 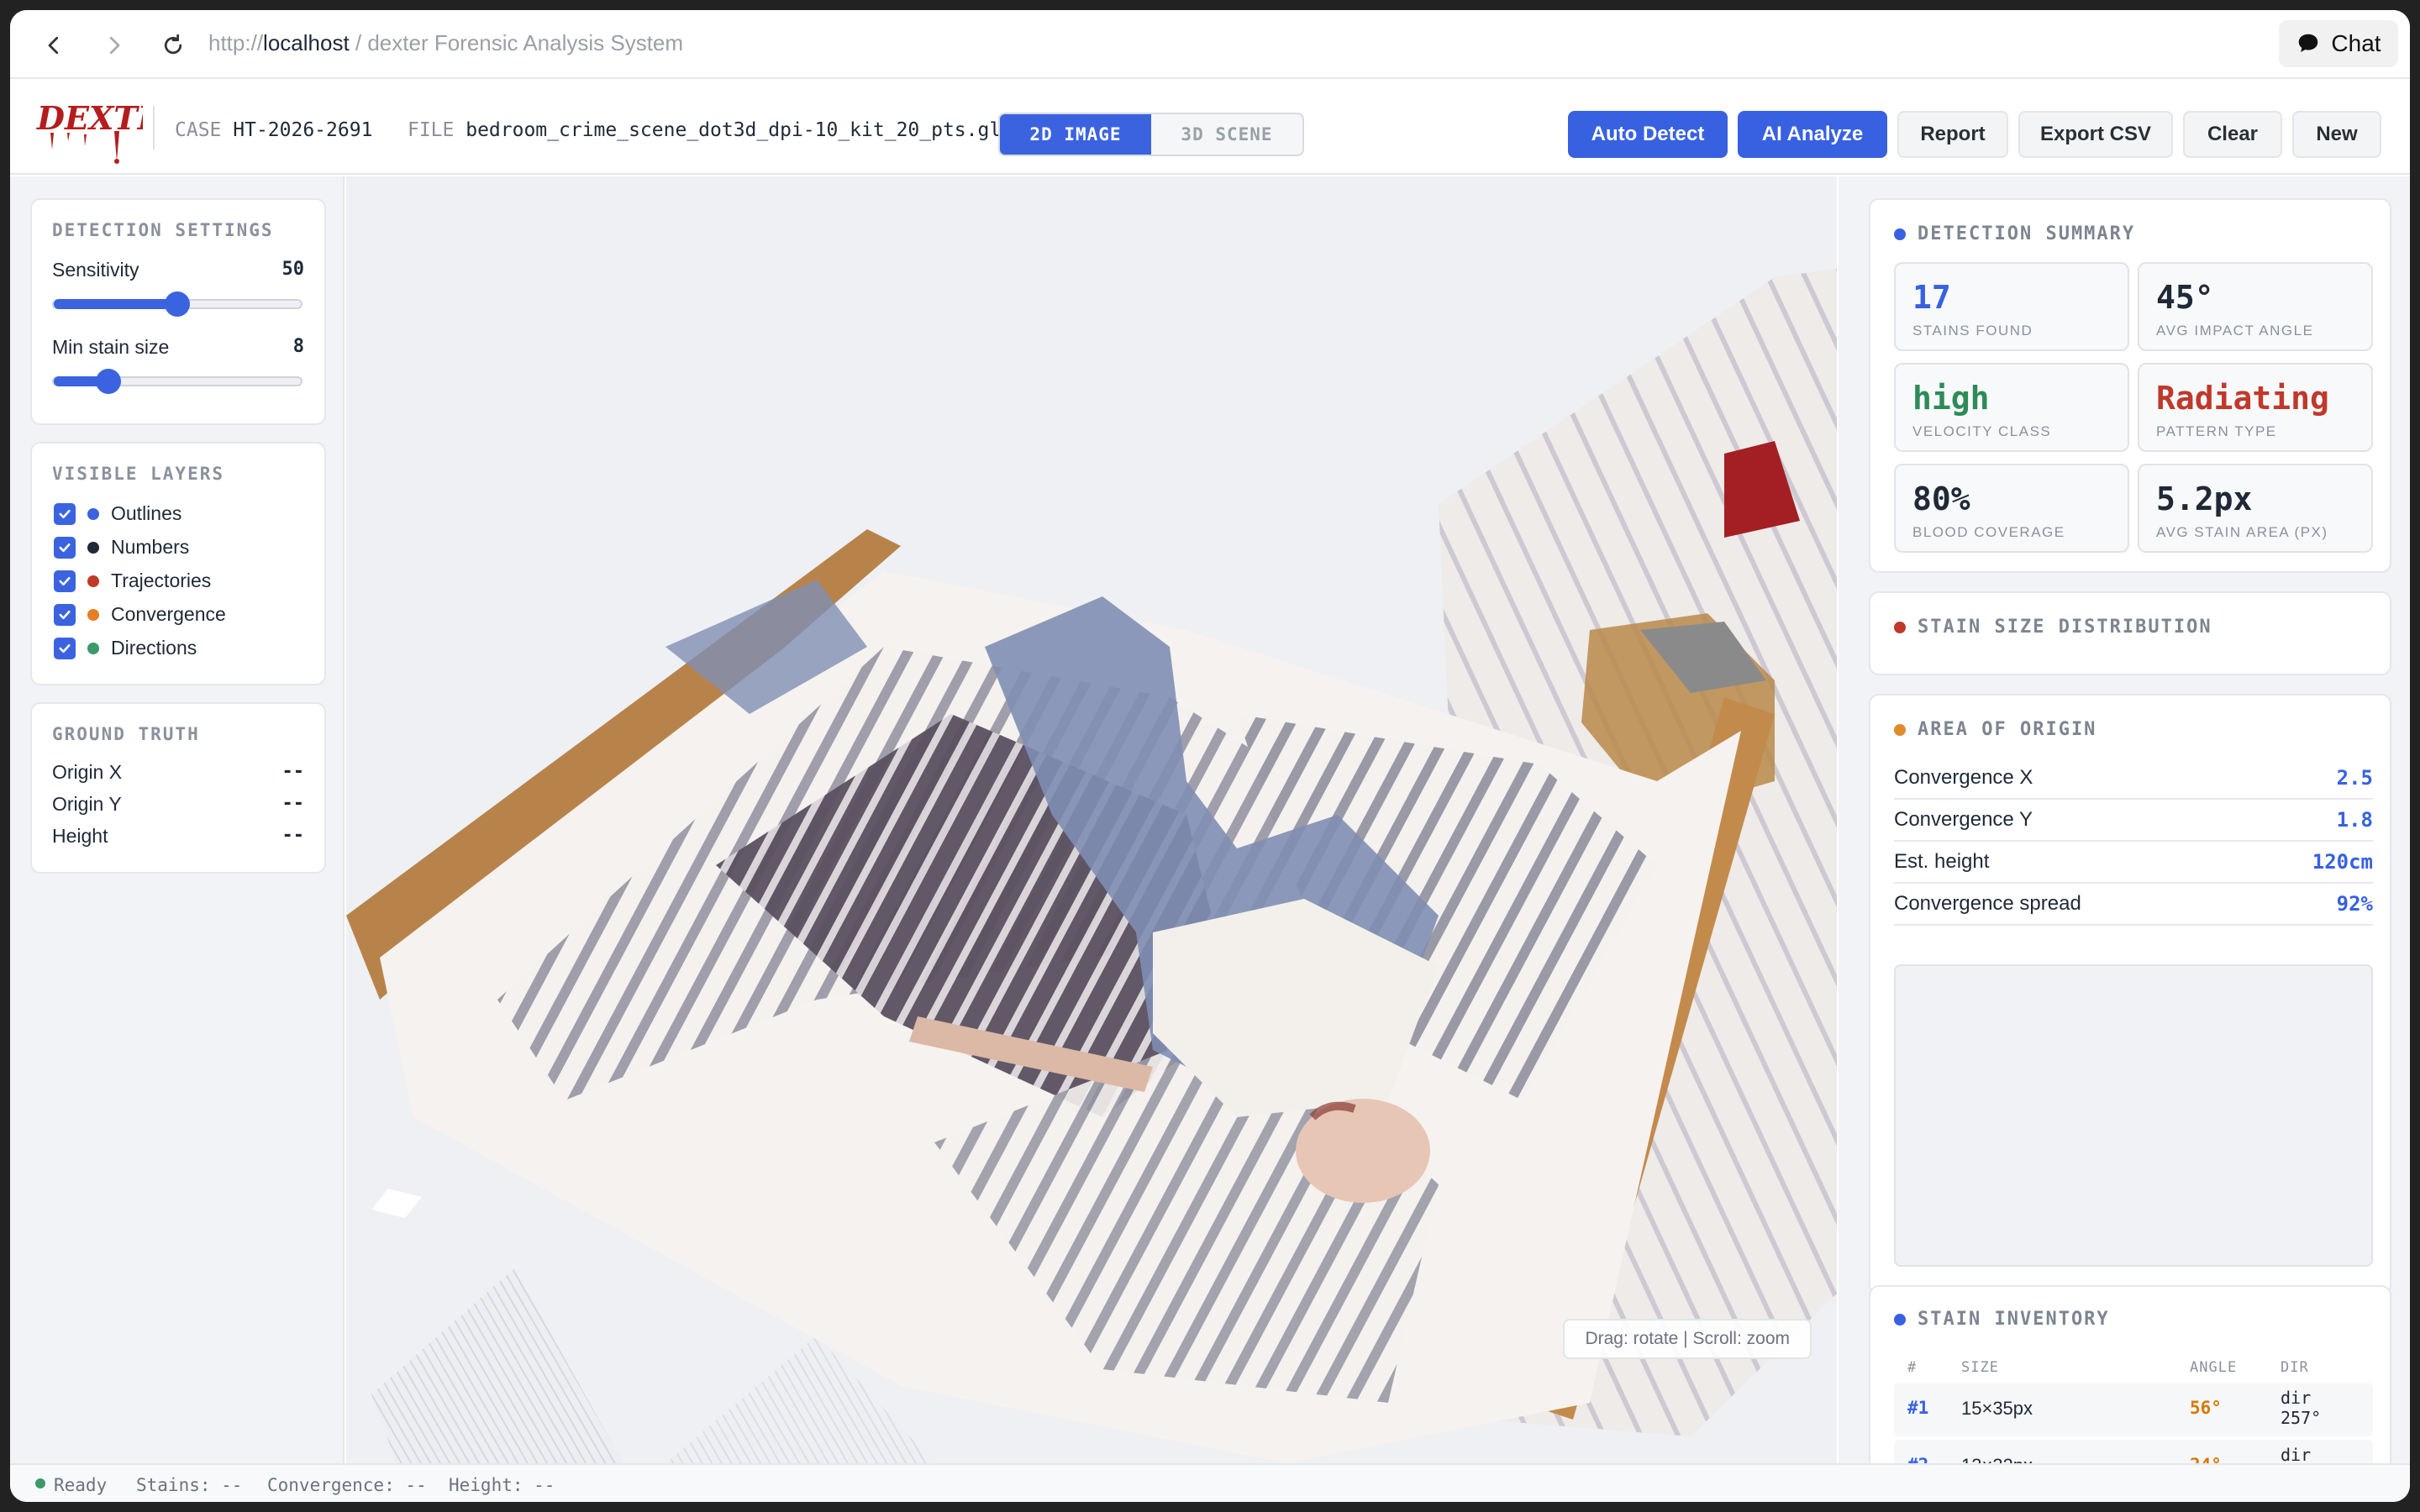 I want to click on distribution-title-text: STAIN SIZE DISTRIBUTION, so click(x=2065, y=627).